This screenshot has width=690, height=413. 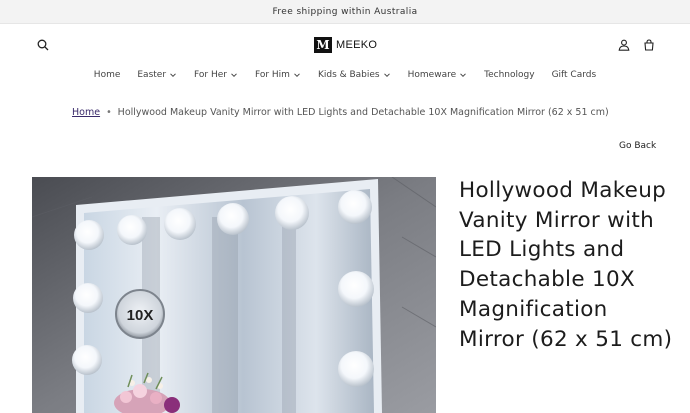 I want to click on cart-button, so click(x=649, y=45).